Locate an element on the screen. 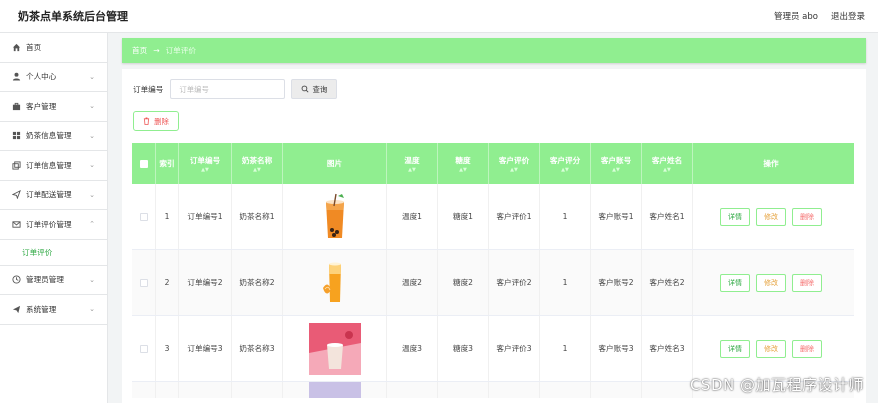  row-temperature: 温度2 is located at coordinates (412, 282).